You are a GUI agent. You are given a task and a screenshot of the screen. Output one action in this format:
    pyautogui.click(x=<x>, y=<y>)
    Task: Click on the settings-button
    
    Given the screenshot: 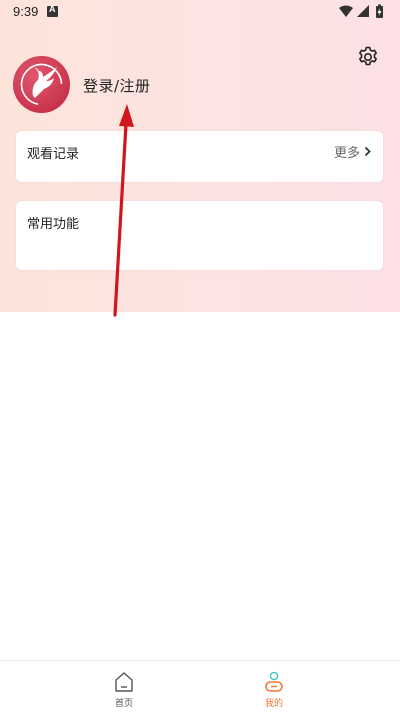 What is the action you would take?
    pyautogui.click(x=368, y=57)
    